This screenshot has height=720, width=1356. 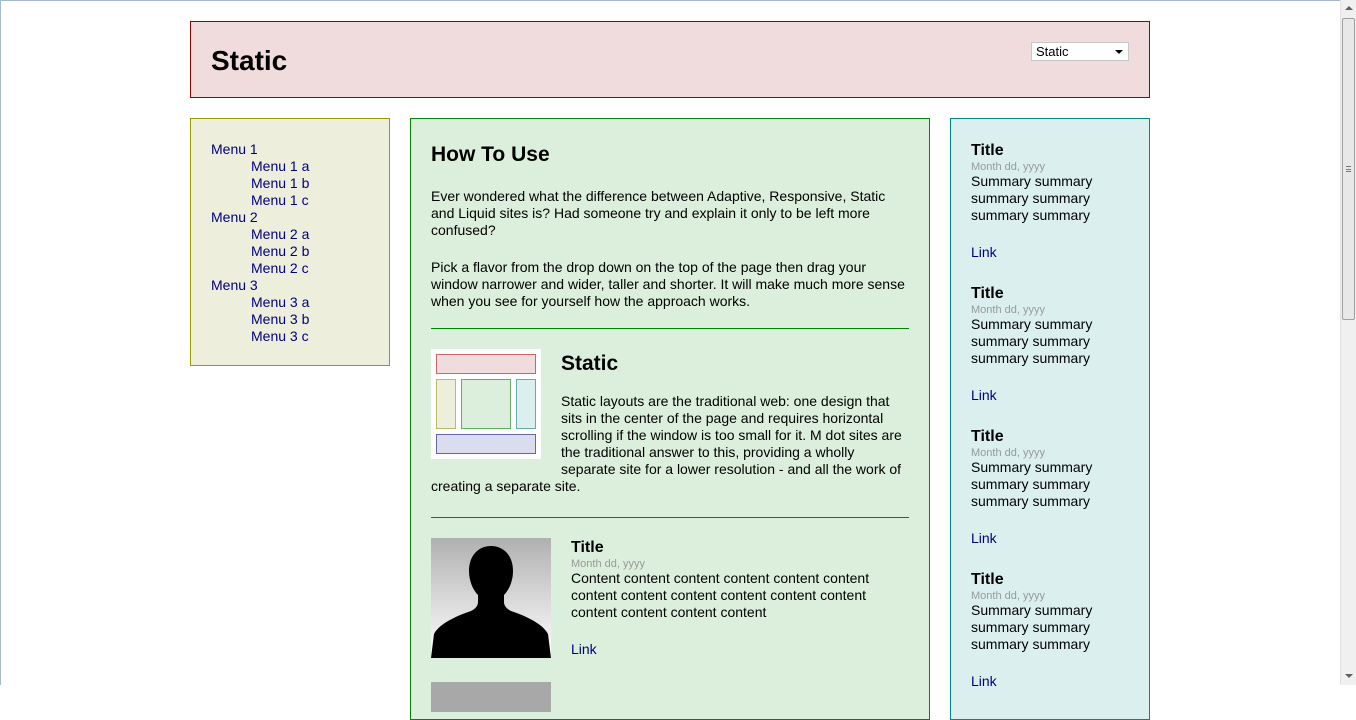 I want to click on nav-item-menu-2b: Menu 2 b, so click(x=260, y=251).